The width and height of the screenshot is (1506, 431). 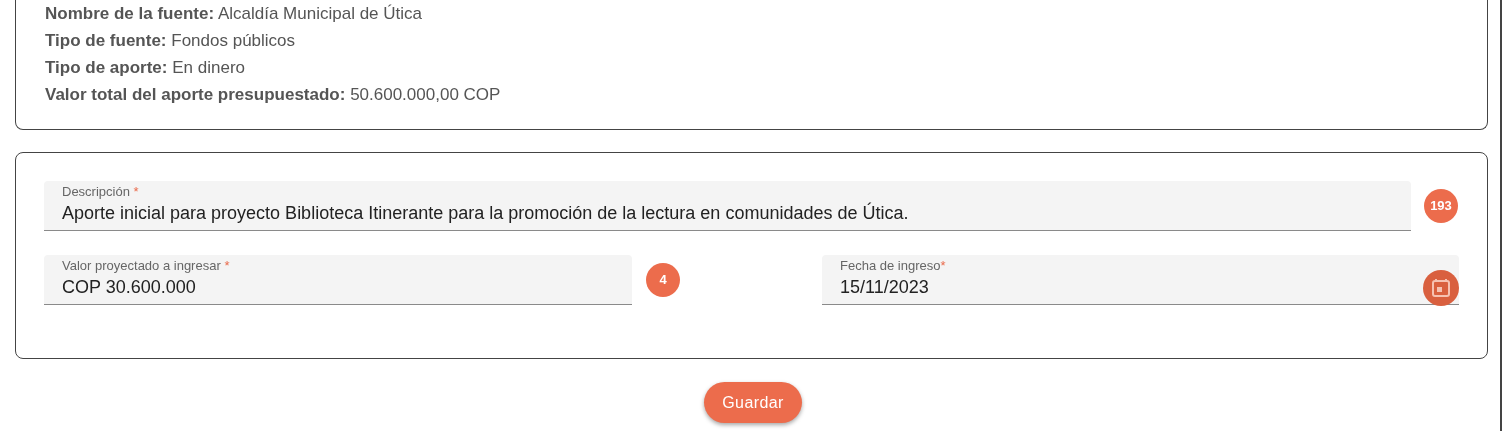 I want to click on info-line: Nombre de la fuente: Alcaldía Municipal de Útica, so click(x=234, y=14).